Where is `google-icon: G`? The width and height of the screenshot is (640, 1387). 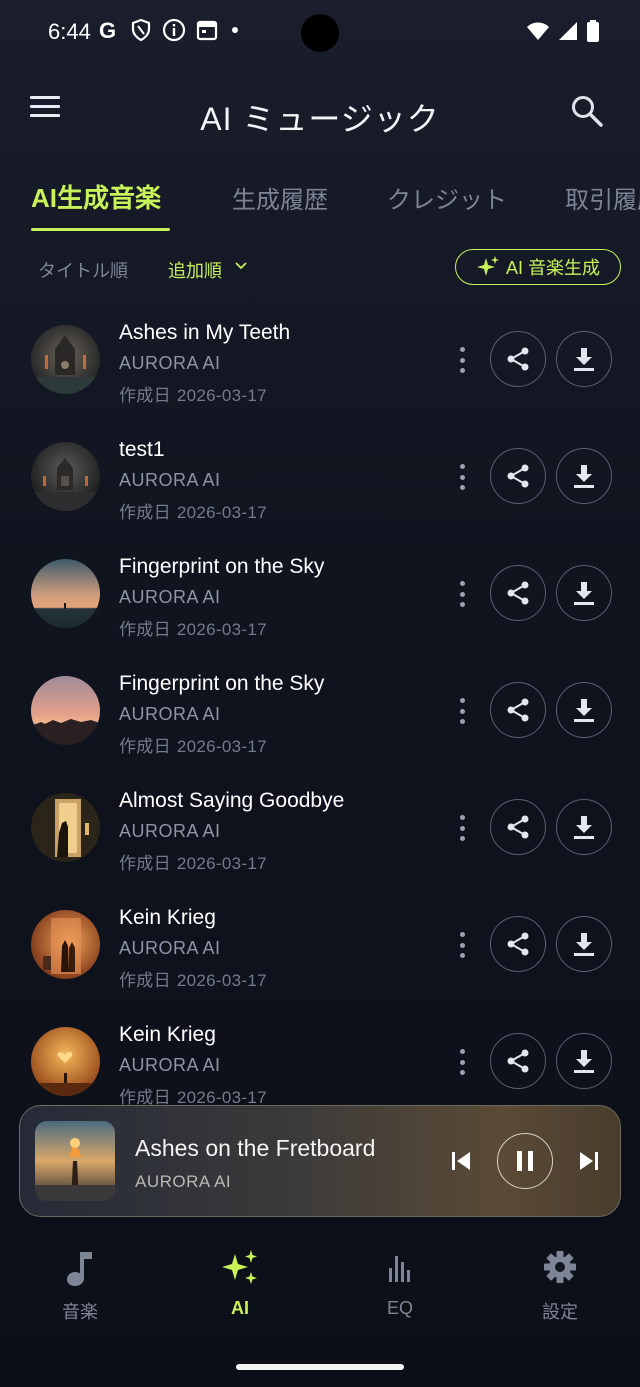 google-icon: G is located at coordinates (107, 30).